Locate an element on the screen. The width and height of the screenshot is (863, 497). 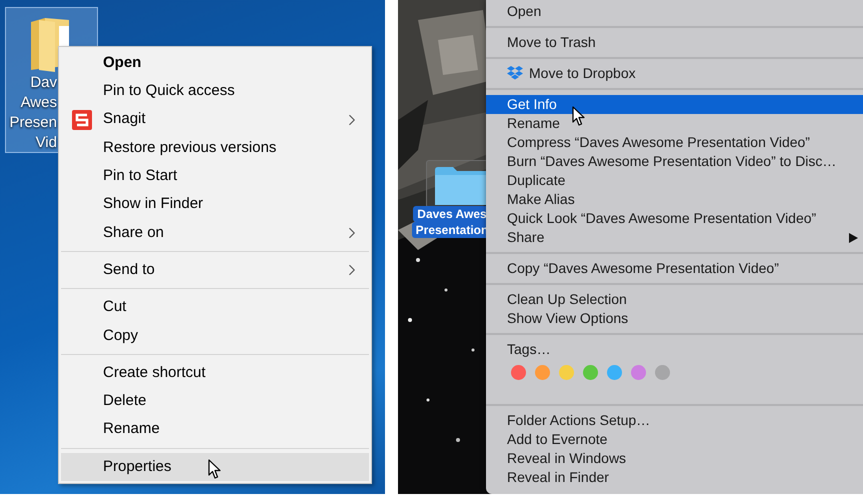
menu-item: Add to Evernote is located at coordinates (674, 439).